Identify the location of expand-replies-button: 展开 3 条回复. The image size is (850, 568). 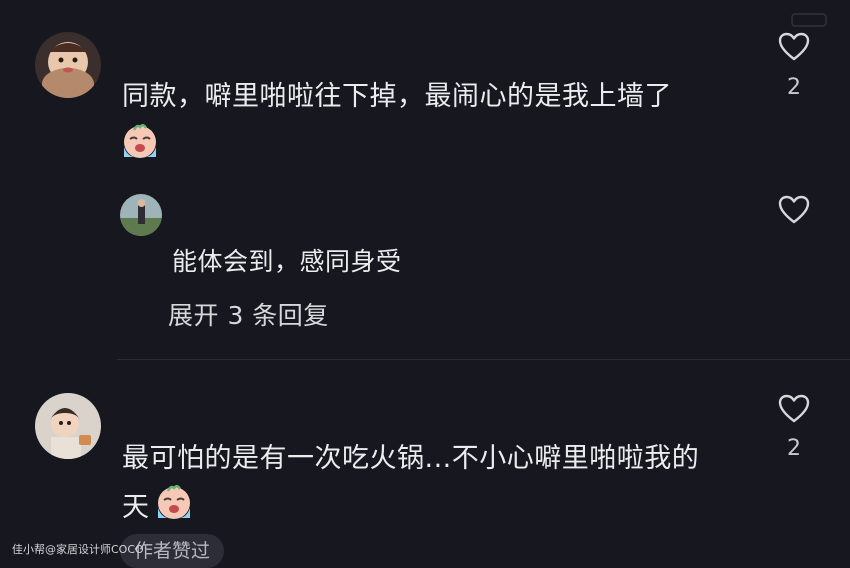
(248, 314).